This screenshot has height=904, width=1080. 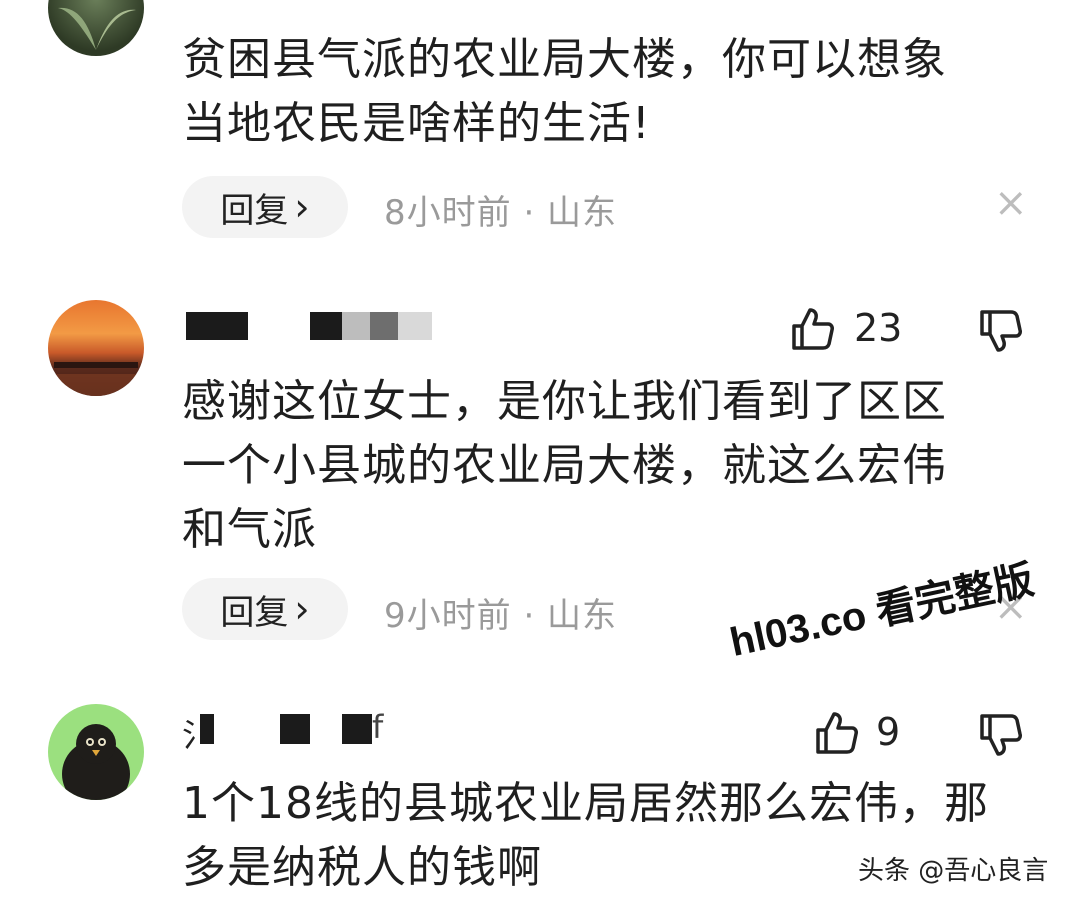 What do you see at coordinates (564, 401) in the screenshot?
I see `comment-2-line-1: 感谢这位女士，是你让我们看到了区区` at bounding box center [564, 401].